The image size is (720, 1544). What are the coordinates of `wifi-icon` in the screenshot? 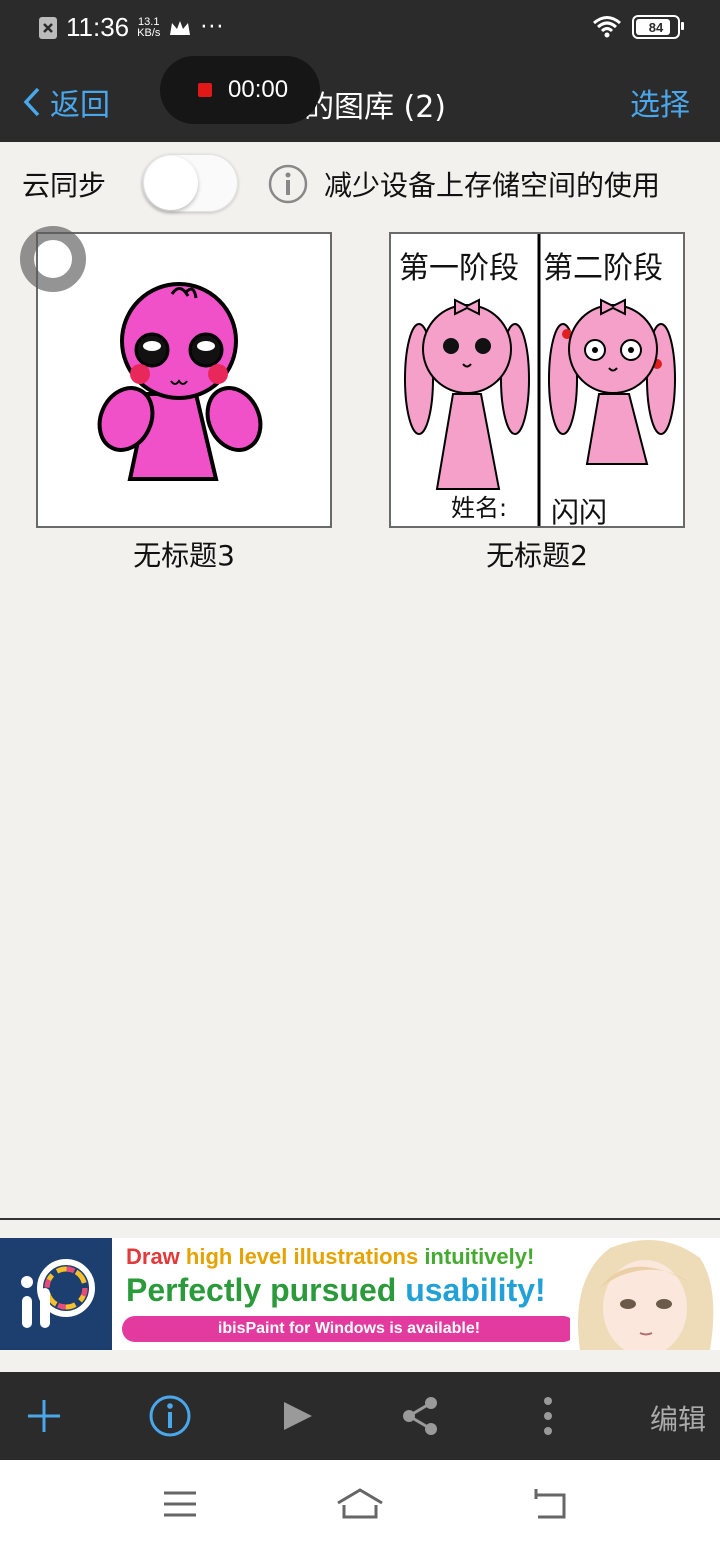 It's located at (607, 27).